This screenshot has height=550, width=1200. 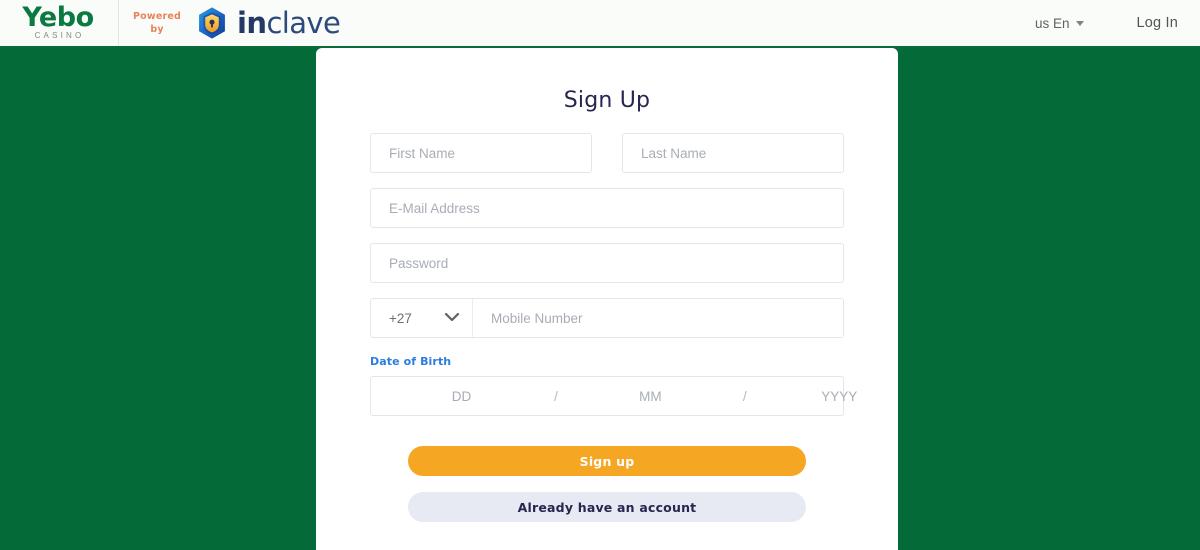 I want to click on language-selector: us En, so click(x=1060, y=23).